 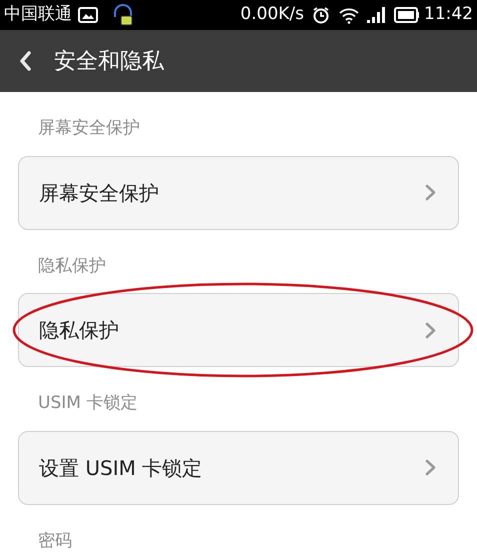 I want to click on settings-item: 隐私保护, so click(x=238, y=330).